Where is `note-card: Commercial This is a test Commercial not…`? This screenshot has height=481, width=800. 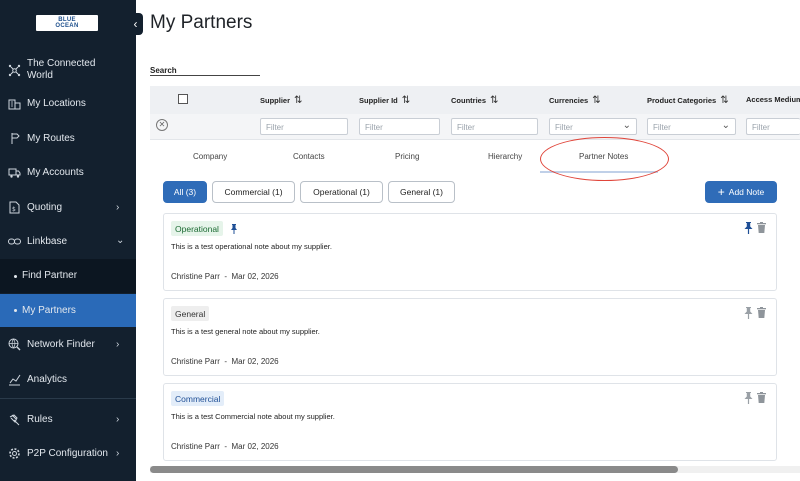 note-card: Commercial This is a test Commercial not… is located at coordinates (470, 422).